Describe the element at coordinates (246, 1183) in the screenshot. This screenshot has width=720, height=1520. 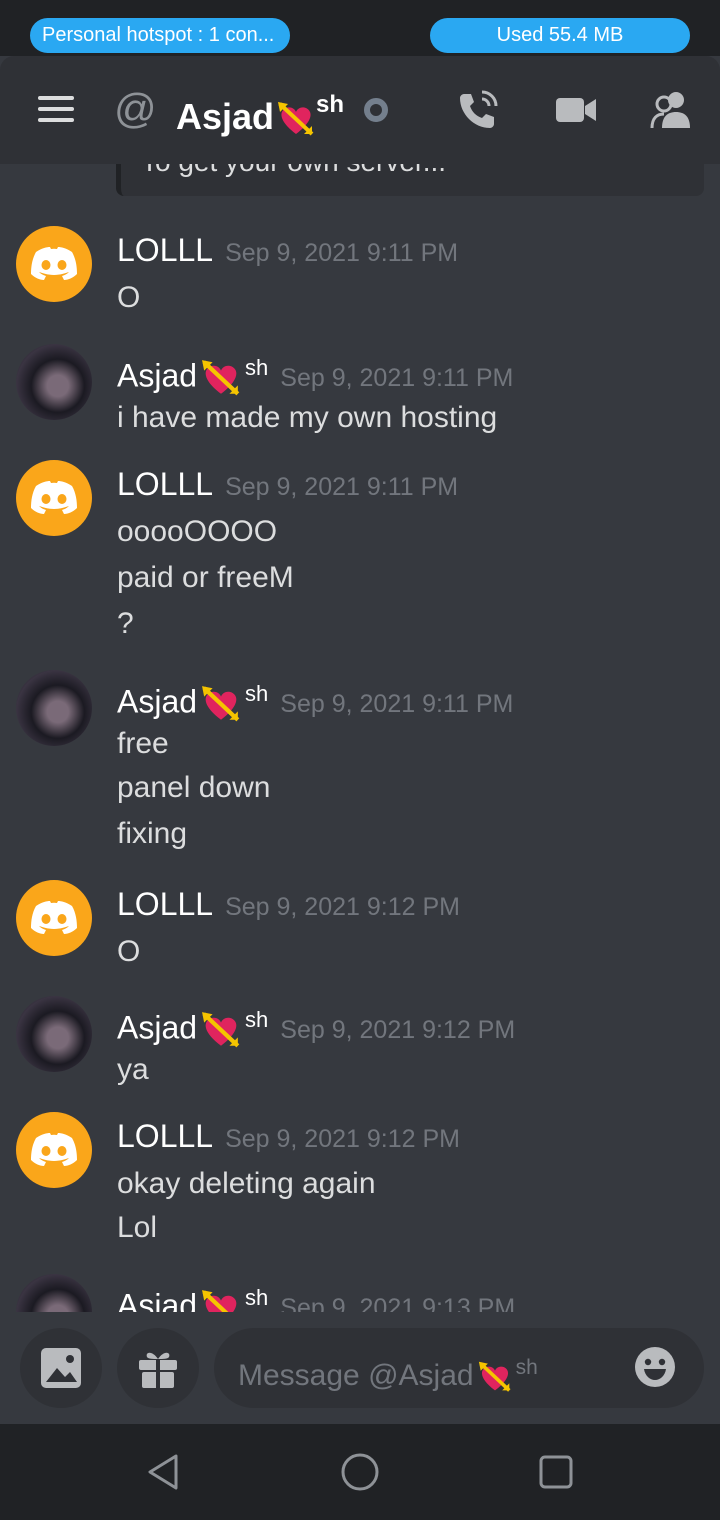
I see `message-text: okay deleting again` at that location.